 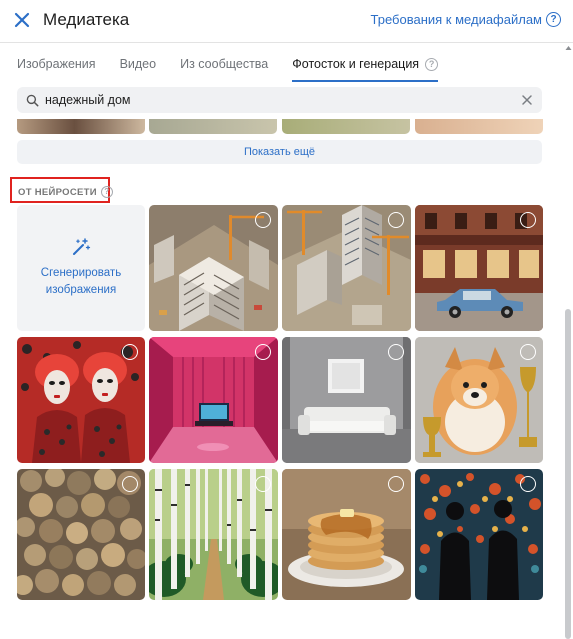 I want to click on show-more-button: Показать ещё, so click(x=279, y=152).